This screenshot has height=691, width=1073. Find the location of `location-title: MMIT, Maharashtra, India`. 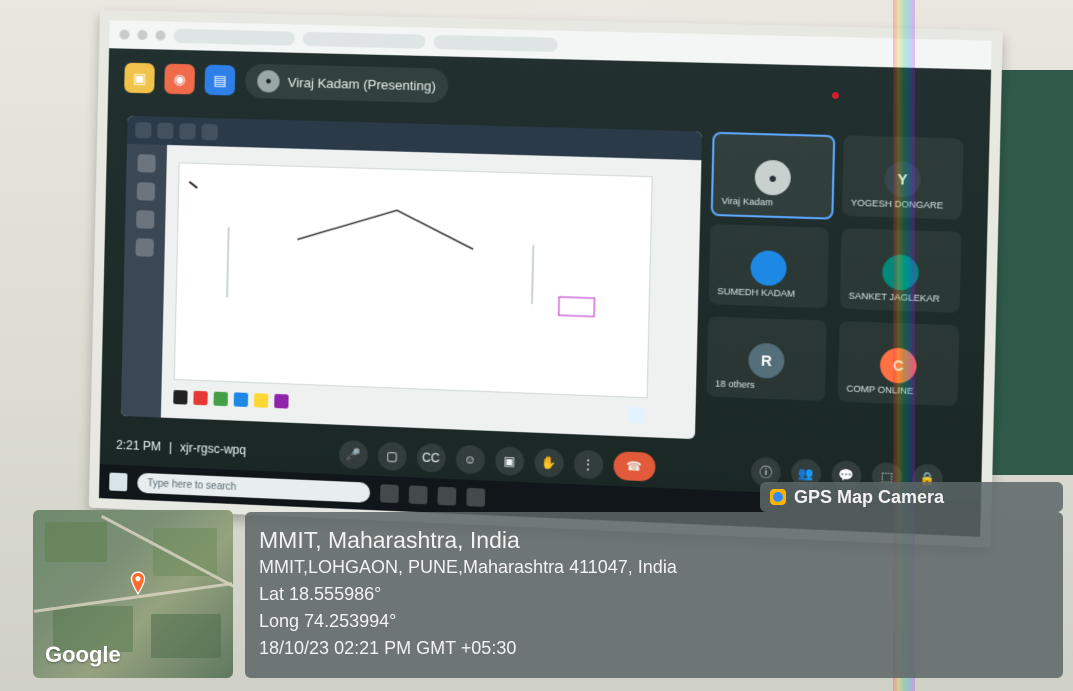

location-title: MMIT, Maharashtra, India is located at coordinates (389, 540).